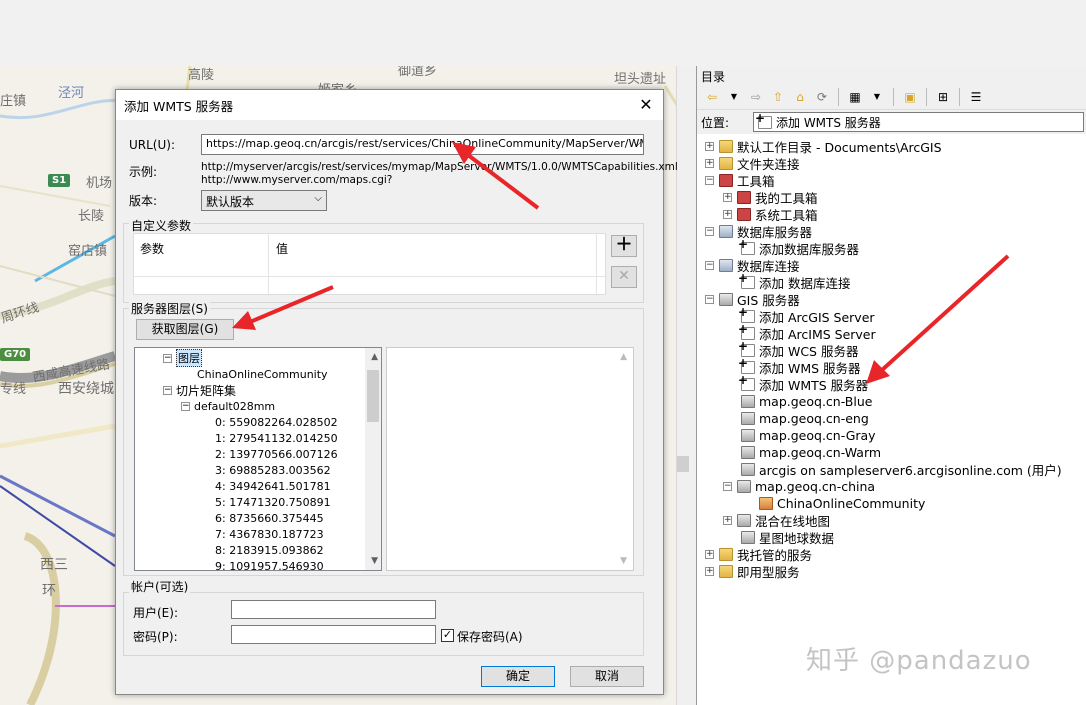 This screenshot has height=705, width=1086. I want to click on tree-item-add-arcgis-server: 添加 ArcGIS Server, so click(806, 315).